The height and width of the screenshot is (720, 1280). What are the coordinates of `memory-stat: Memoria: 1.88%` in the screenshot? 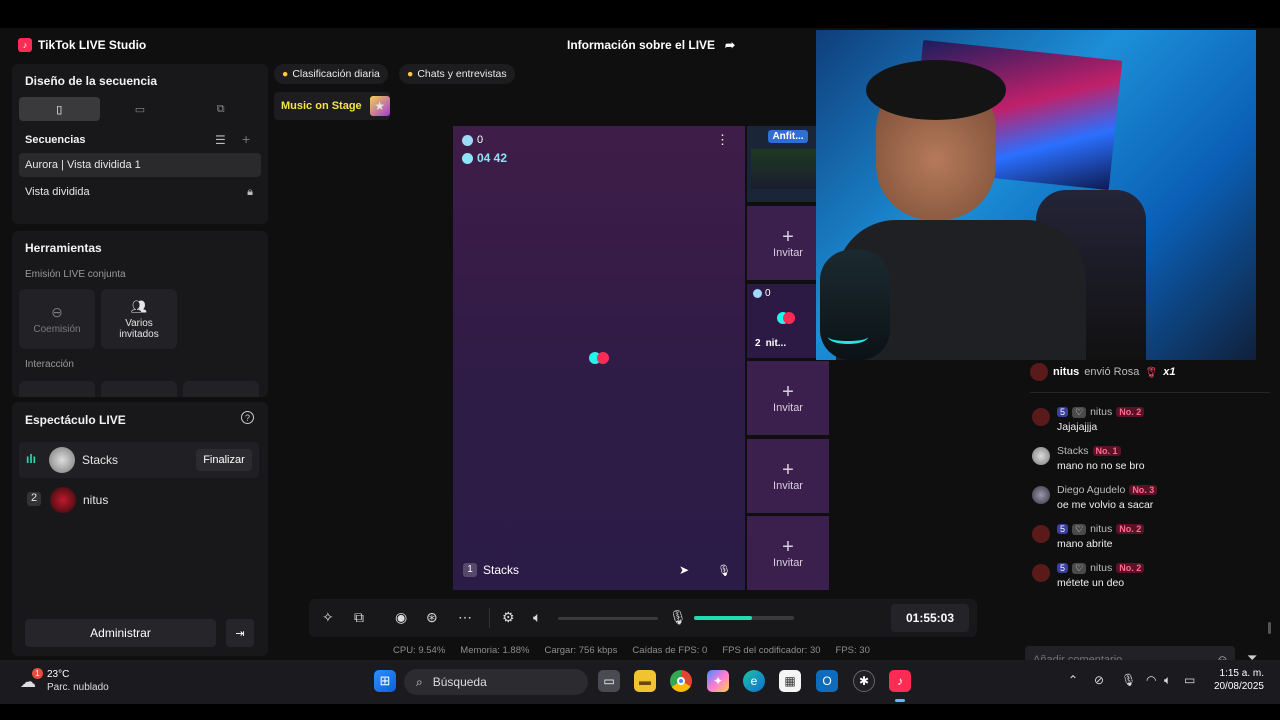 It's located at (495, 650).